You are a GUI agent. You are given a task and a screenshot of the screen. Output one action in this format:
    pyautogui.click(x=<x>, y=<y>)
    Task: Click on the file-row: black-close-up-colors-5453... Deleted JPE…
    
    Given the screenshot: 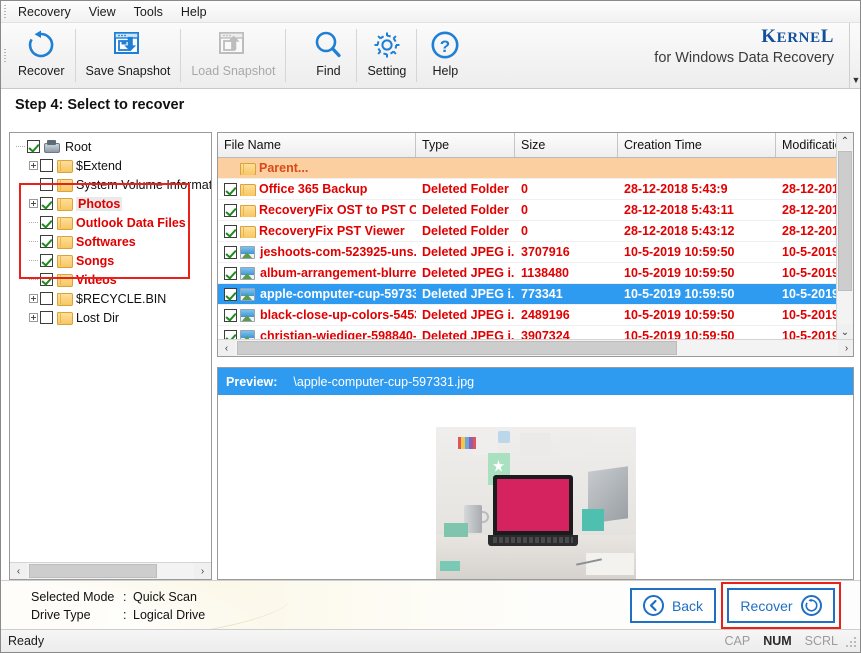 What is the action you would take?
    pyautogui.click(x=535, y=315)
    